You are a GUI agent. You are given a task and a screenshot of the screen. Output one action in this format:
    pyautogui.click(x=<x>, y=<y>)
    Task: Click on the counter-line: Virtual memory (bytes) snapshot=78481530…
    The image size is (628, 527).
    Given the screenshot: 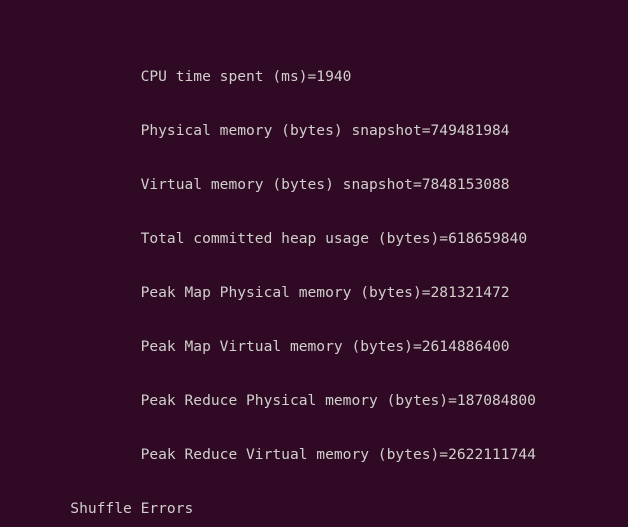 What is the action you would take?
    pyautogui.click(x=255, y=184)
    